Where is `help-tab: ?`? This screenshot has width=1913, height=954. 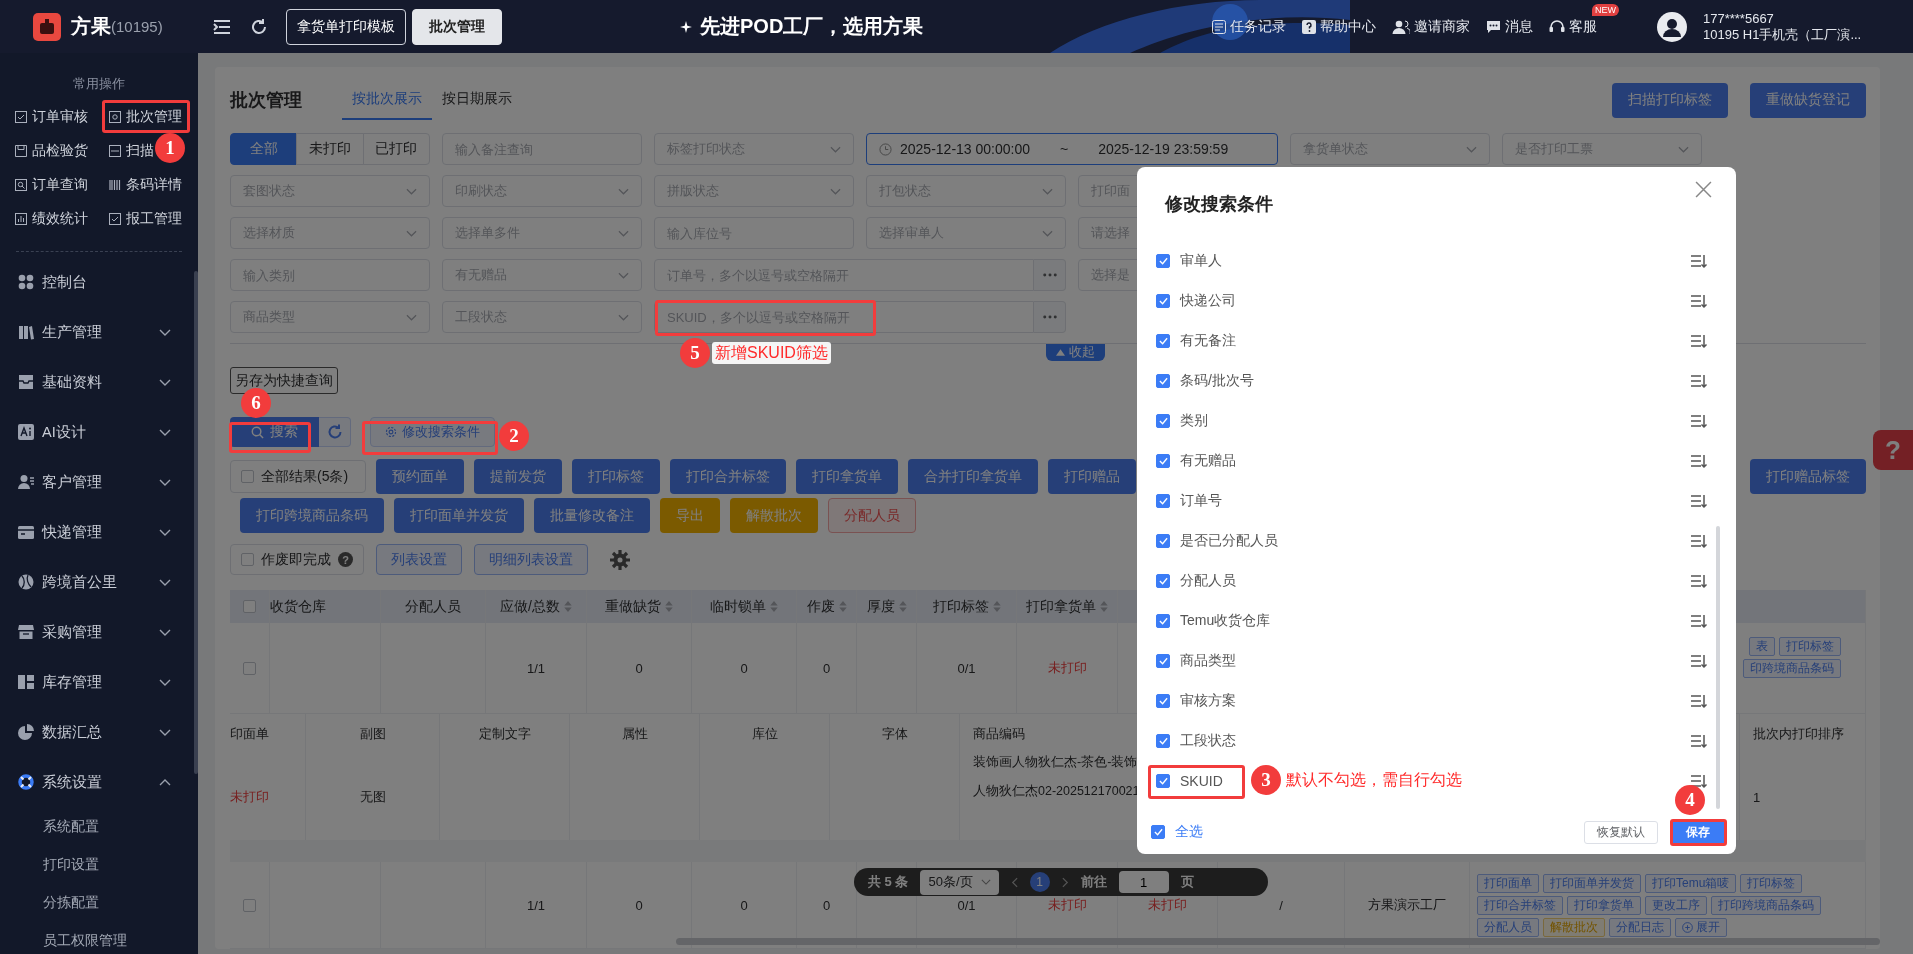 help-tab: ? is located at coordinates (1893, 450).